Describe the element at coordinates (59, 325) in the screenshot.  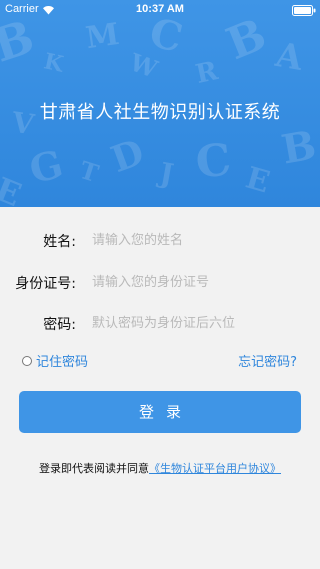
I see `password-label: 密码:` at that location.